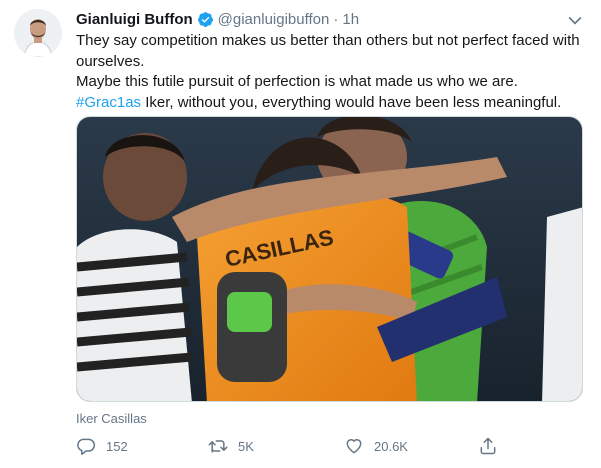 The width and height of the screenshot is (601, 468). Describe the element at coordinates (111, 418) in the screenshot. I see `photo-caption: Iker Casillas` at that location.